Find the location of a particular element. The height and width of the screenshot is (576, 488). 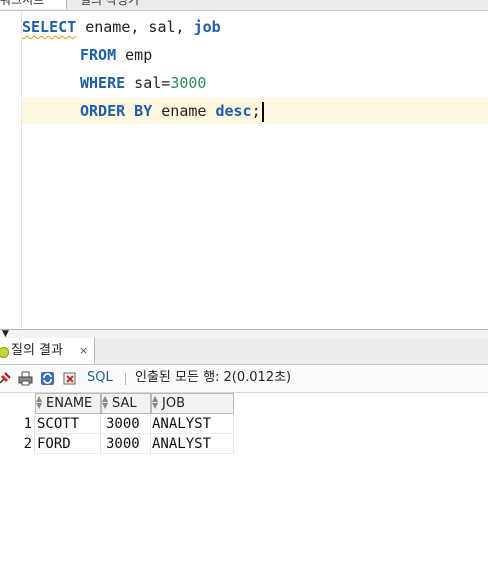

text-caret is located at coordinates (262, 111).